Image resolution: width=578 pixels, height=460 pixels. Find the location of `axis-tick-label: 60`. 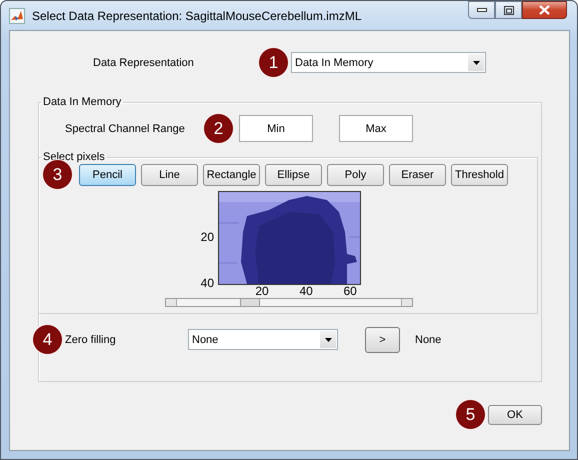

axis-tick-label: 60 is located at coordinates (350, 291).